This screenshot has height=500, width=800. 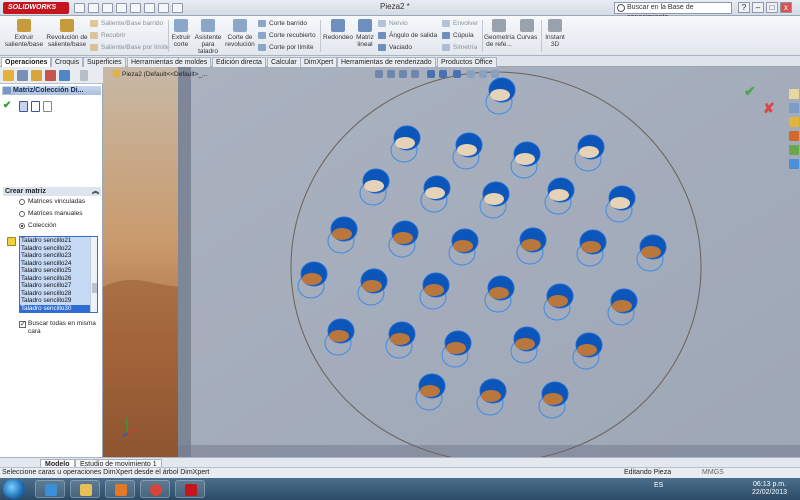 I want to click on curves-button: Curvas, so click(x=527, y=30).